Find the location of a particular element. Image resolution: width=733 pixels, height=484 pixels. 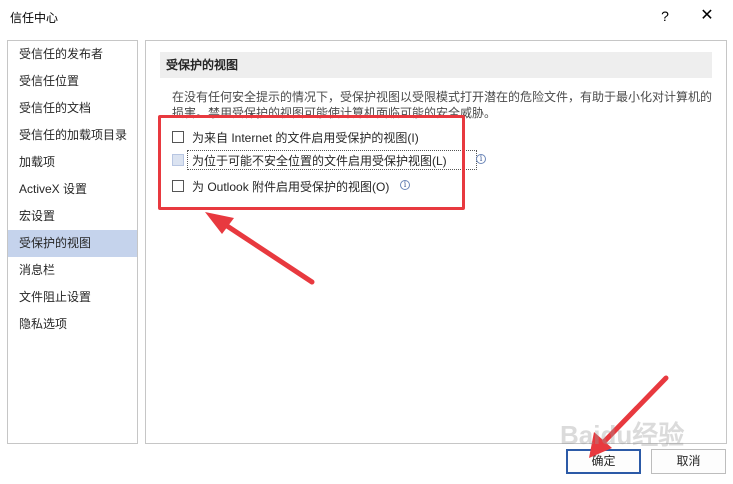

annotation-highlight-box is located at coordinates (311, 162).